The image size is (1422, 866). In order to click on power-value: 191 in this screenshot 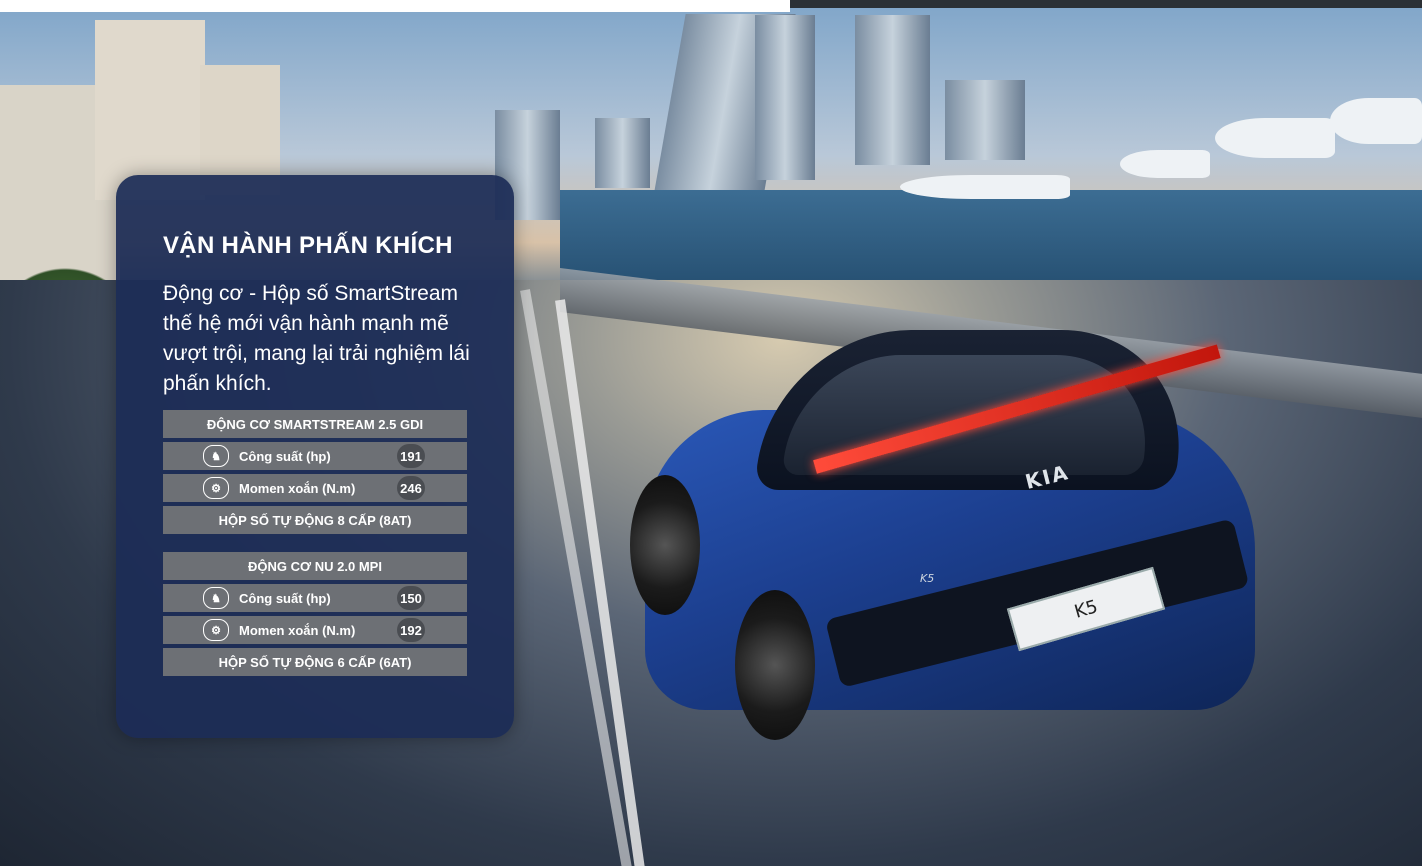, I will do `click(411, 456)`.